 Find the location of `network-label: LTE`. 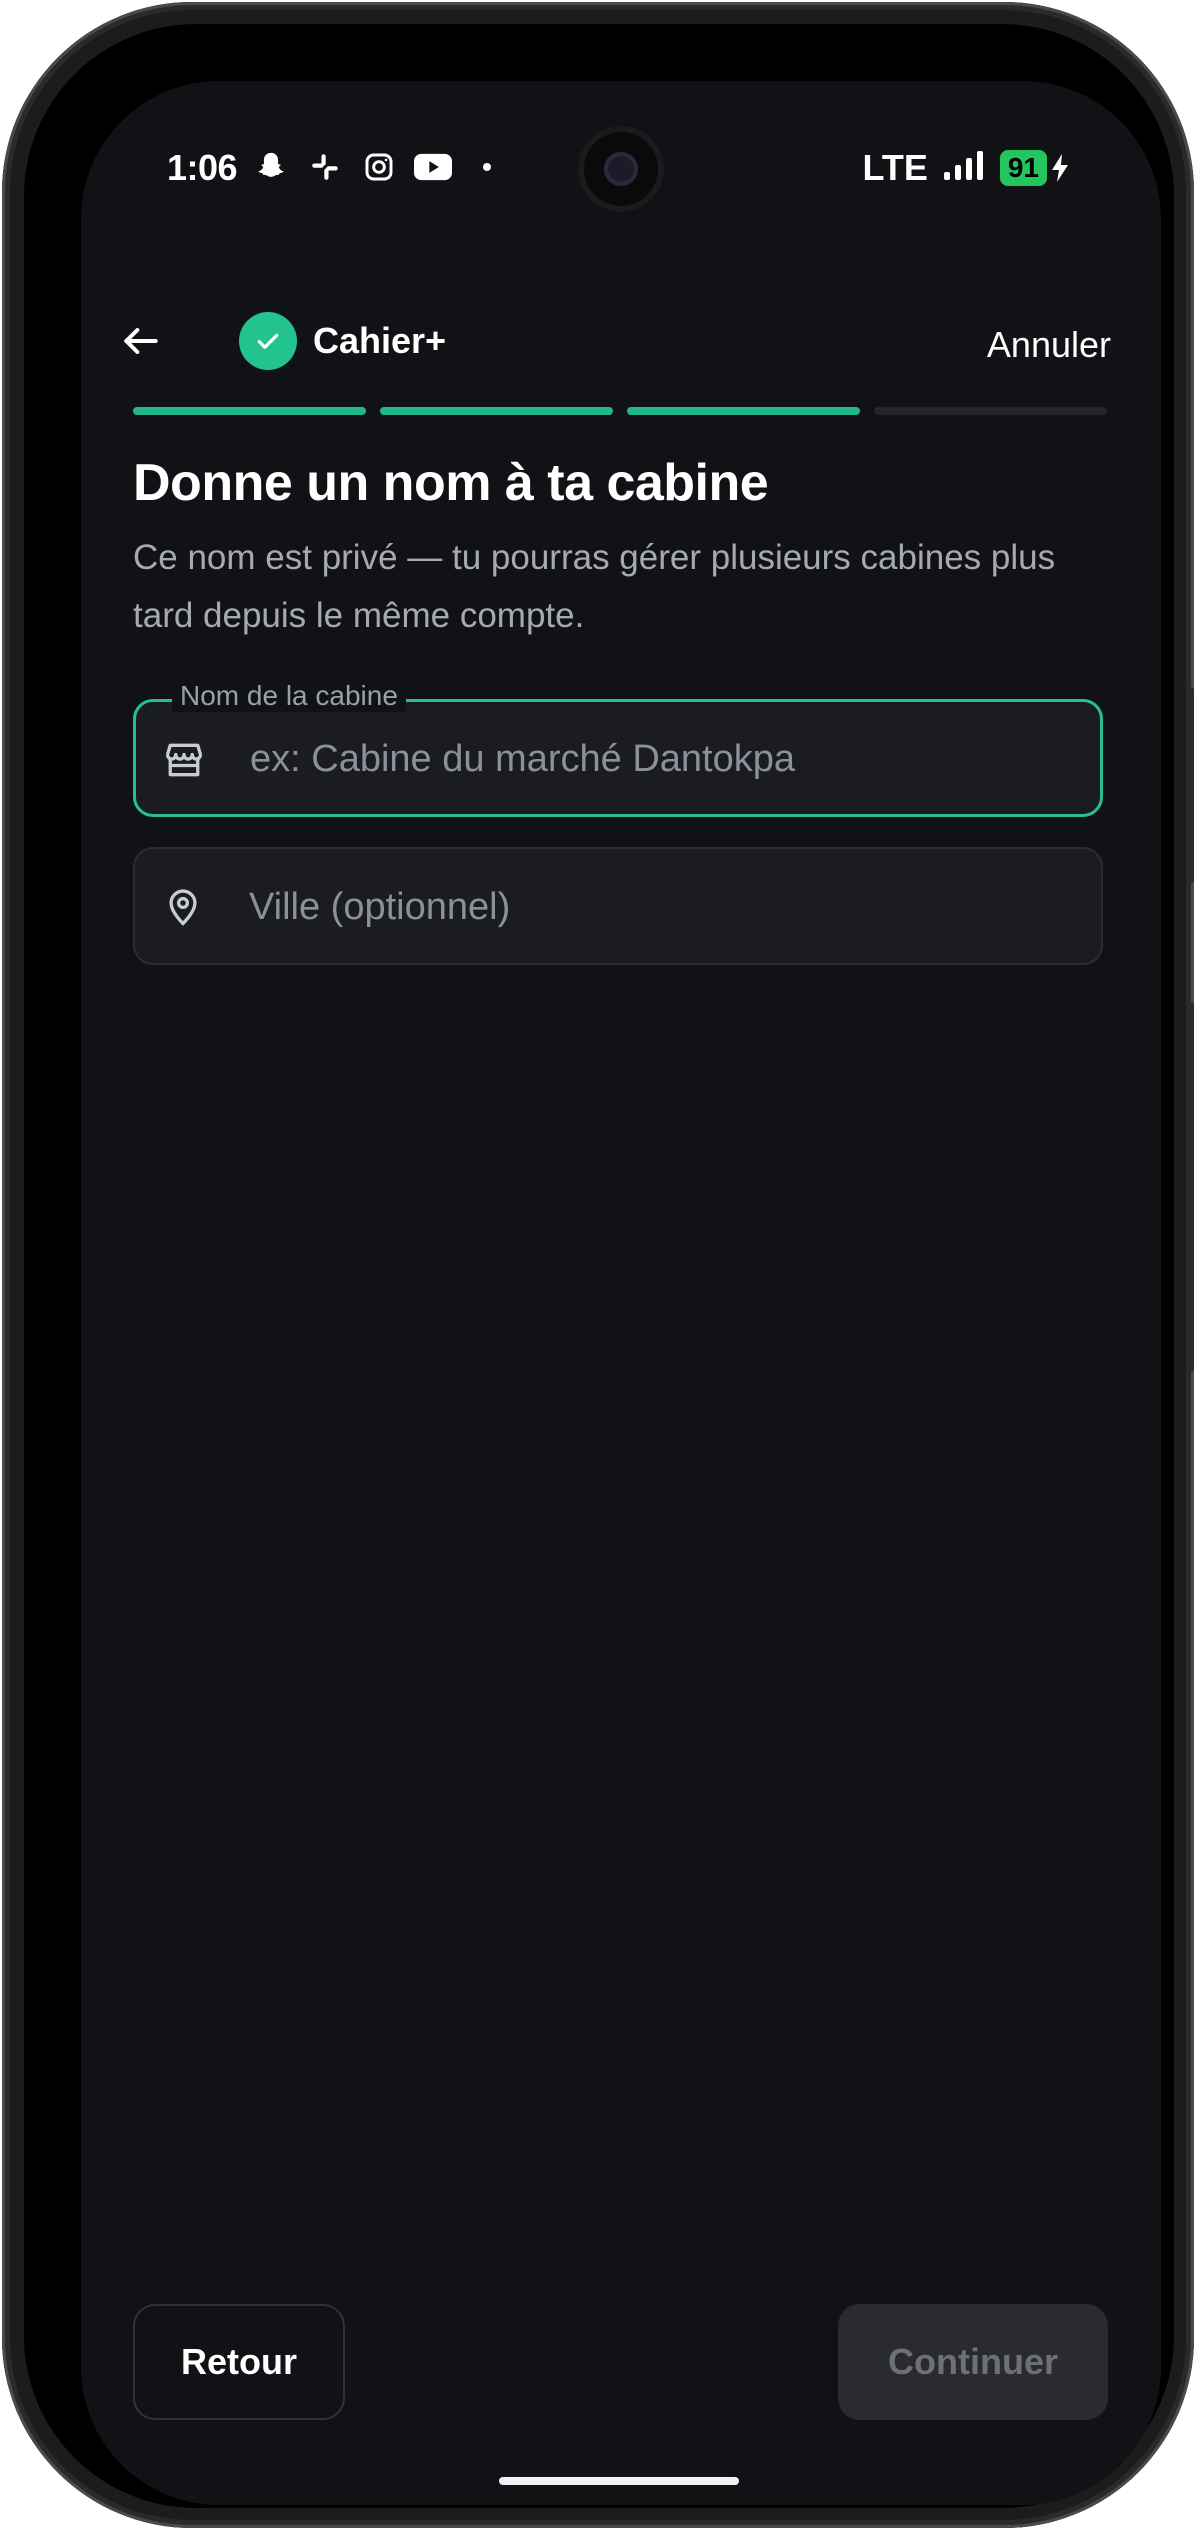

network-label: LTE is located at coordinates (895, 167).